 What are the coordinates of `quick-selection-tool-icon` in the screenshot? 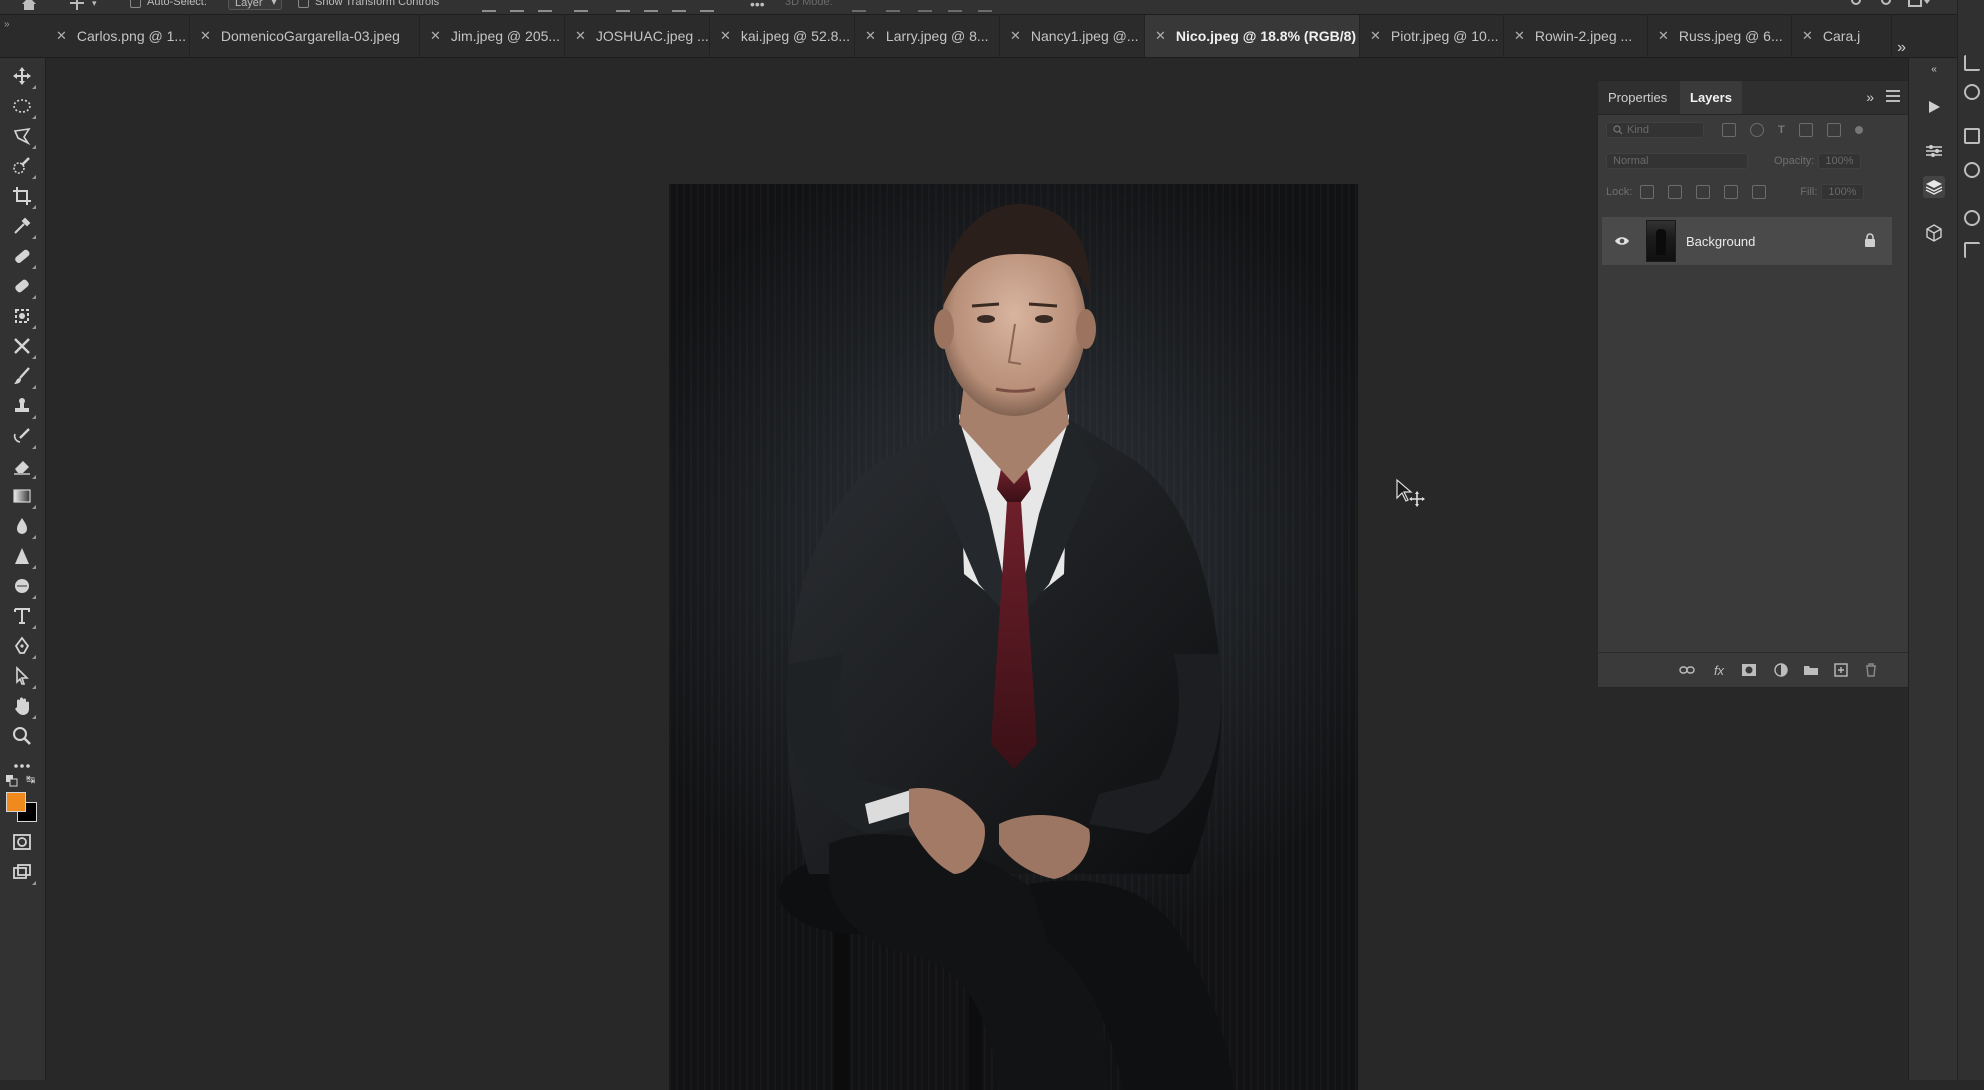 It's located at (23, 166).